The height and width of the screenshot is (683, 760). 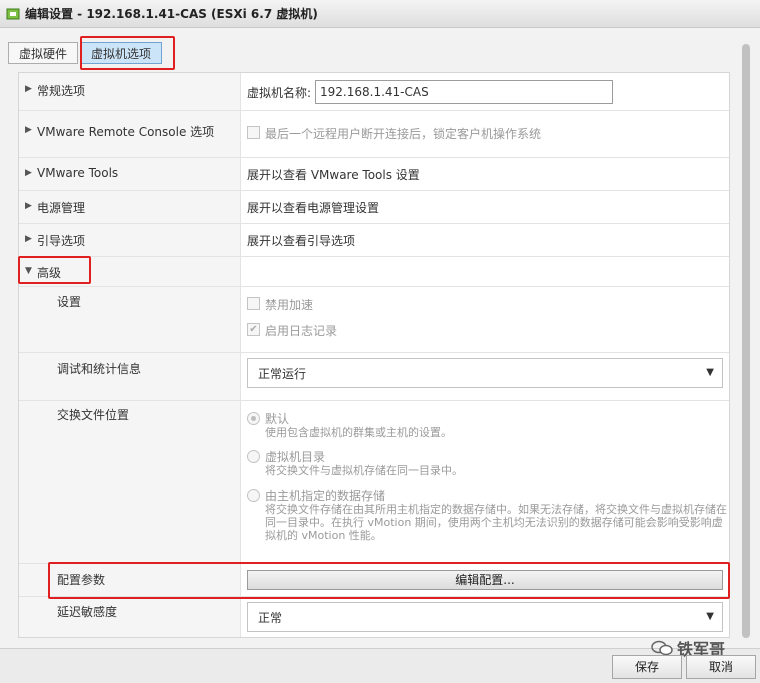 What do you see at coordinates (374, 240) in the screenshot?
I see `row-boot: ▶ 引导选项 展开以查看引导选项` at bounding box center [374, 240].